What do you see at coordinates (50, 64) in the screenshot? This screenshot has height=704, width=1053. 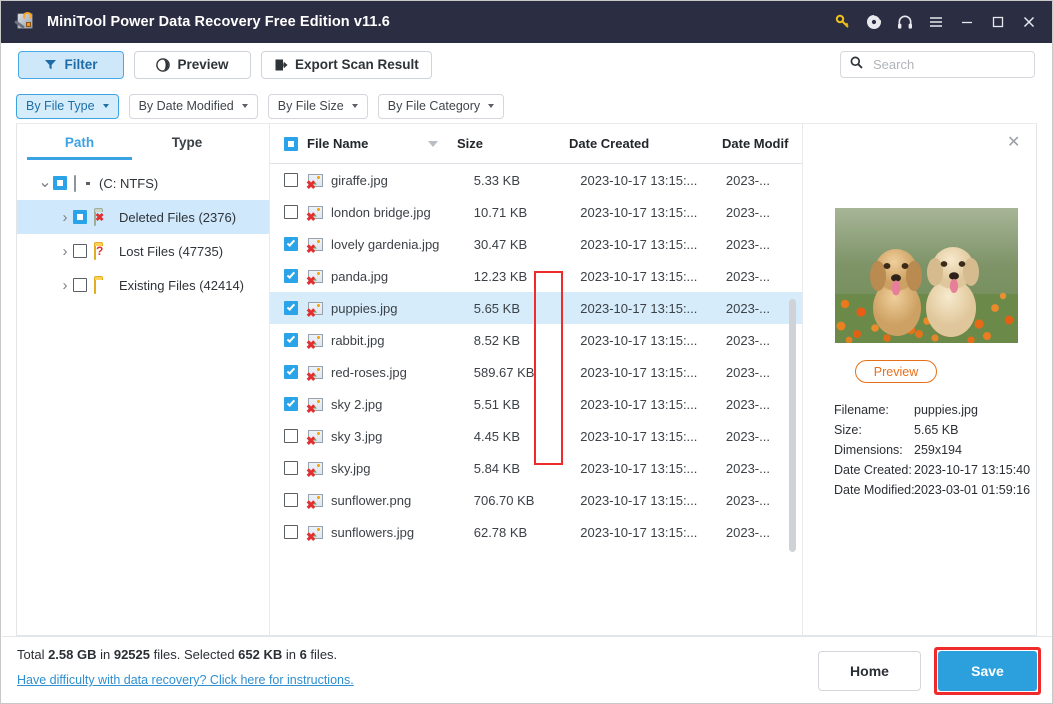 I see `funnel-icon` at bounding box center [50, 64].